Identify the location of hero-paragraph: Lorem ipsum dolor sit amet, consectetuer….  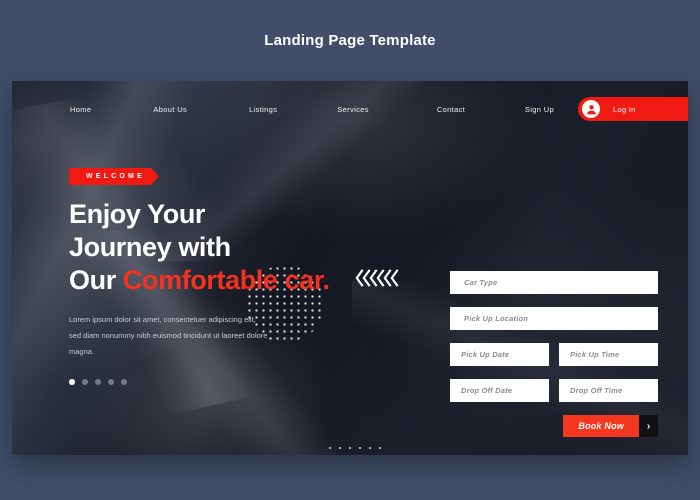
(168, 335).